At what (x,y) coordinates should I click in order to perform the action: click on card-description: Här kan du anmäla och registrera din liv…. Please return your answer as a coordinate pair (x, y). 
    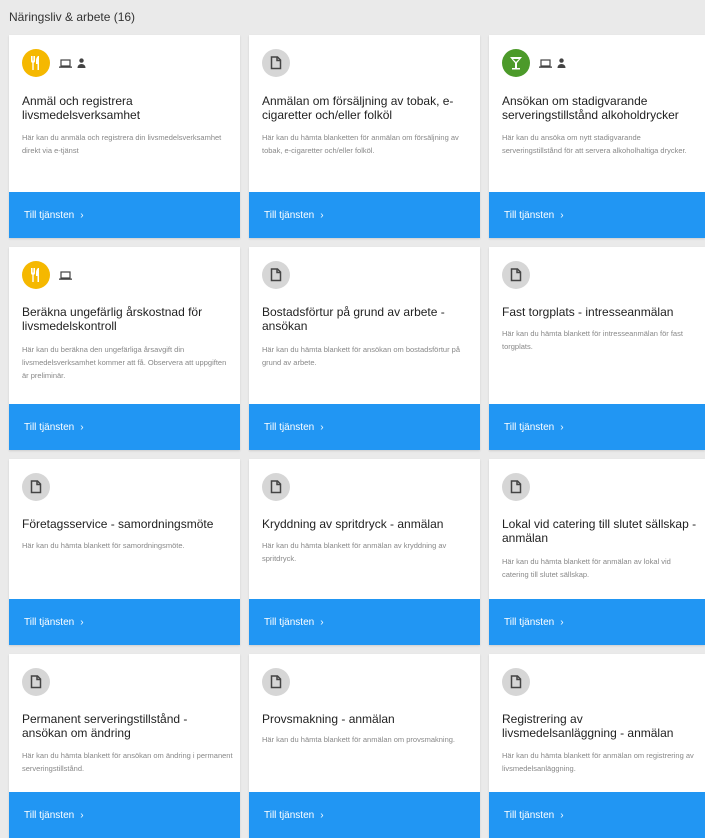
    Looking at the image, I should click on (122, 144).